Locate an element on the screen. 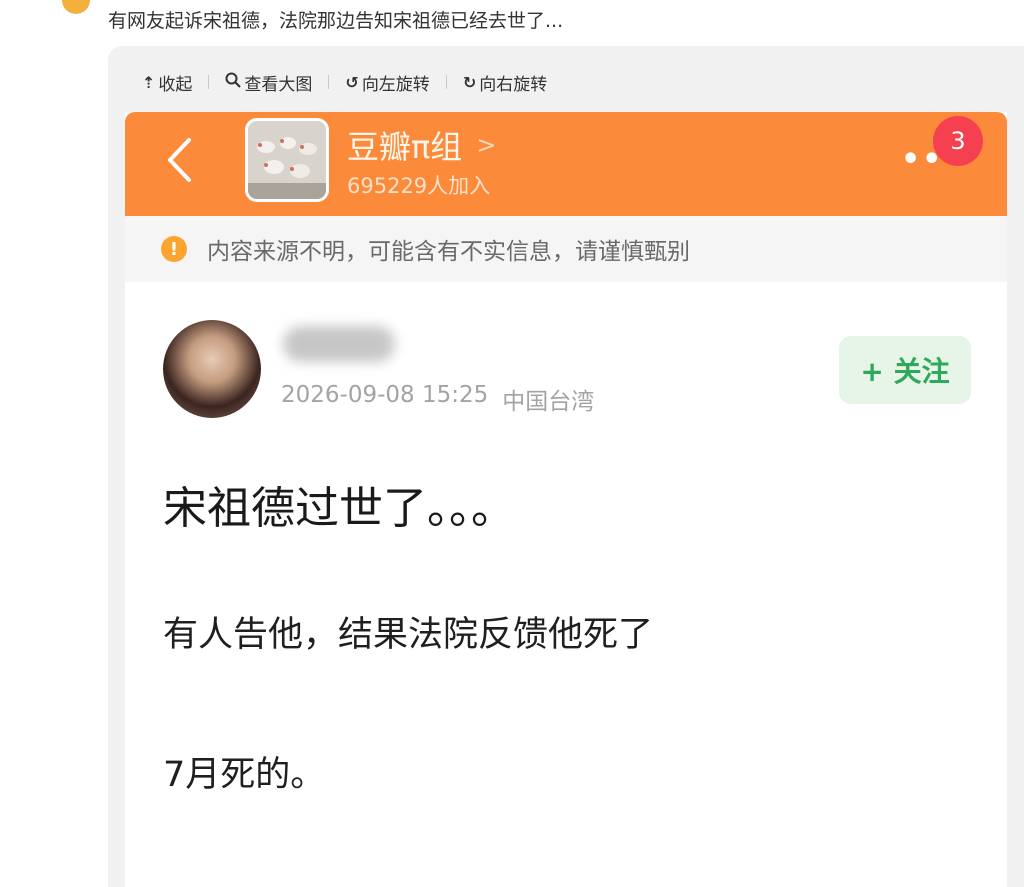 The height and width of the screenshot is (887, 1024). rotate-right-icon: ↻ is located at coordinates (469, 82).